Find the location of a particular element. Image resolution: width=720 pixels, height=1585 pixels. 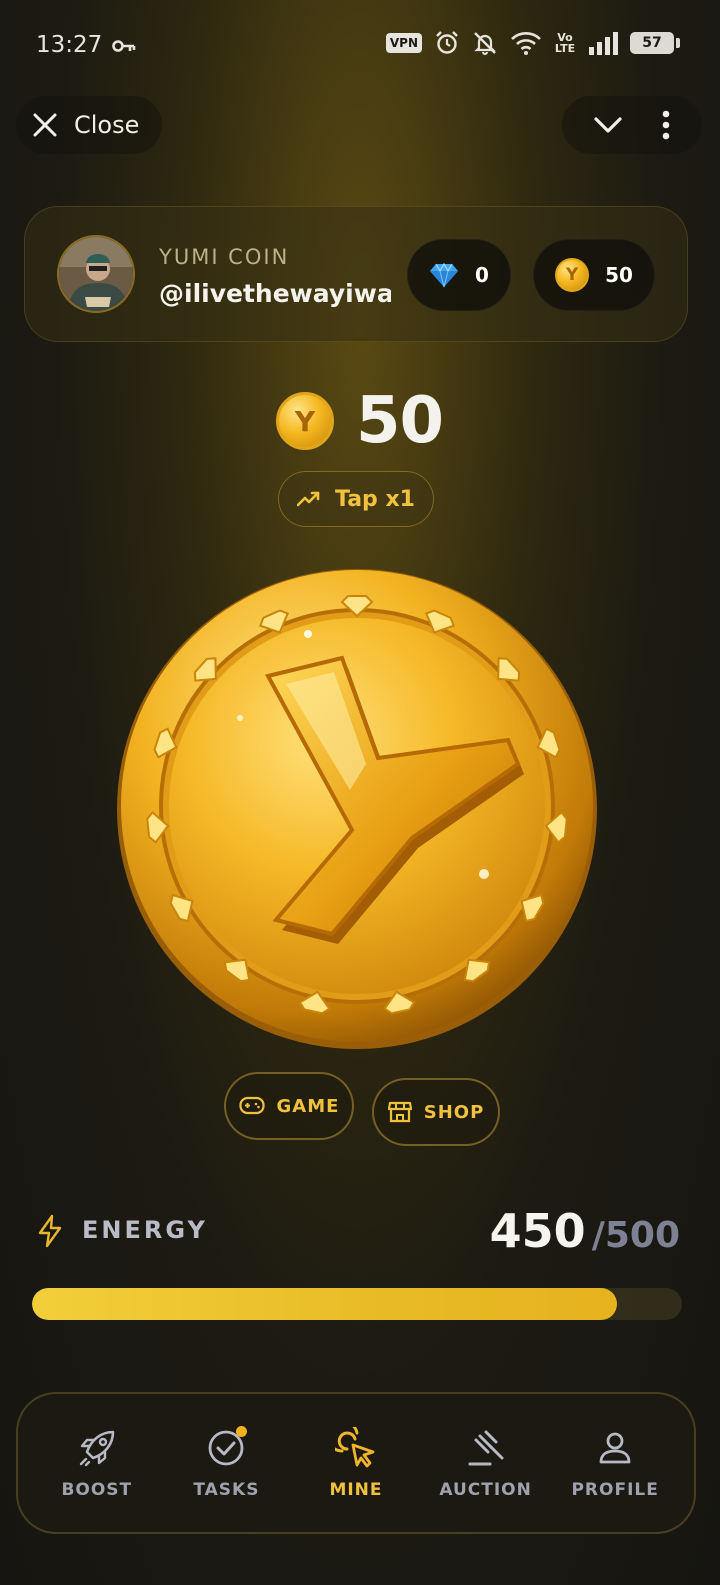

game-button: GAME is located at coordinates (289, 1106).